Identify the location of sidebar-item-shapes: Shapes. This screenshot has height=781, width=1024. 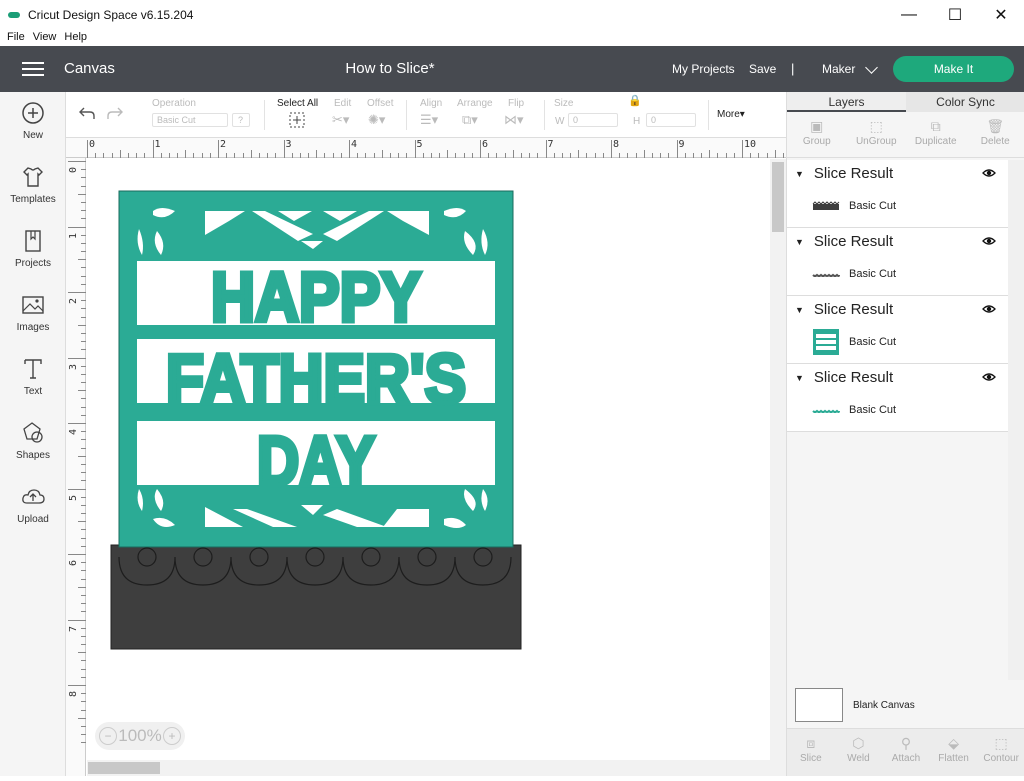
(33, 440).